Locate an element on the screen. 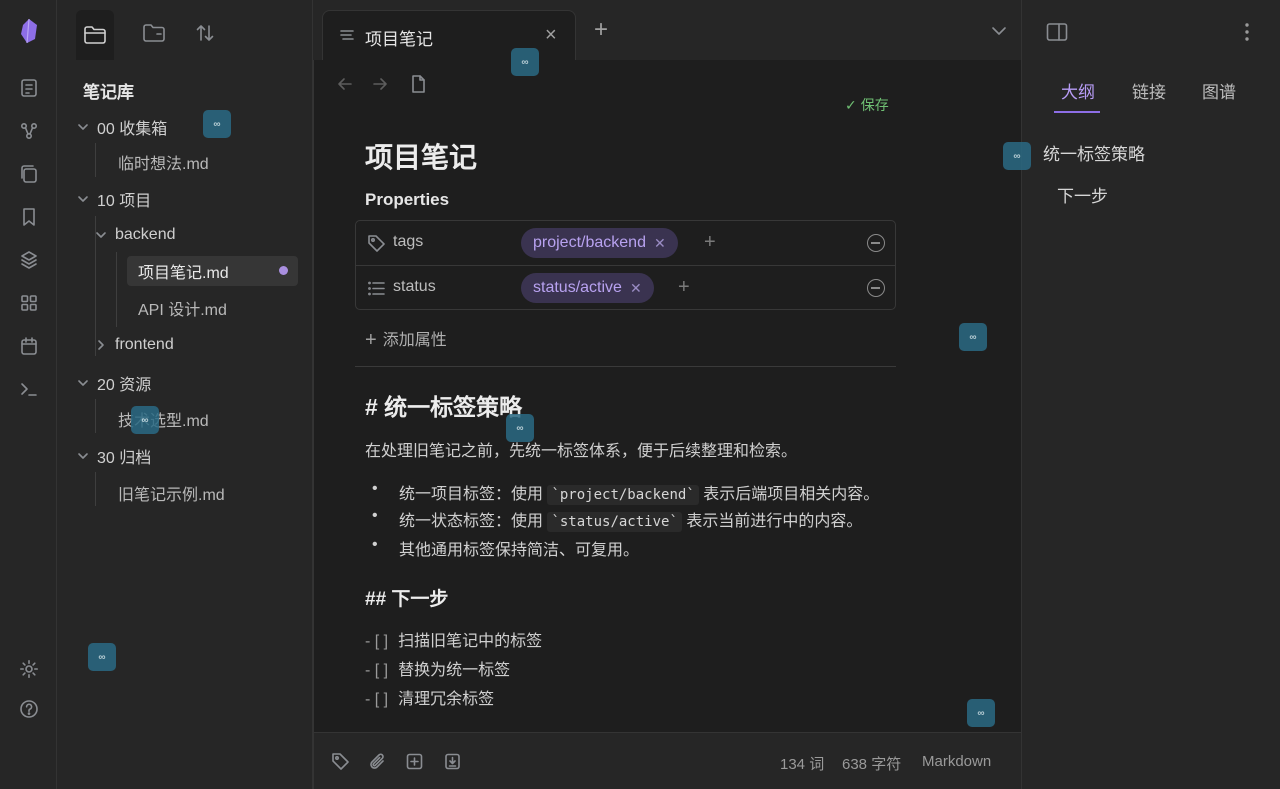 This screenshot has height=789, width=1280. tag-pill-status-active: status/active ✕ is located at coordinates (587, 288).